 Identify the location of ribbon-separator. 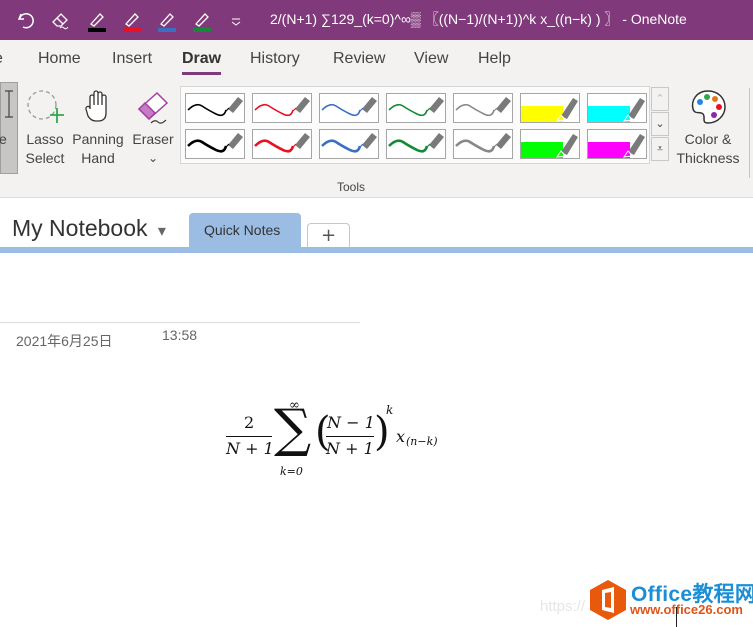
(749, 133).